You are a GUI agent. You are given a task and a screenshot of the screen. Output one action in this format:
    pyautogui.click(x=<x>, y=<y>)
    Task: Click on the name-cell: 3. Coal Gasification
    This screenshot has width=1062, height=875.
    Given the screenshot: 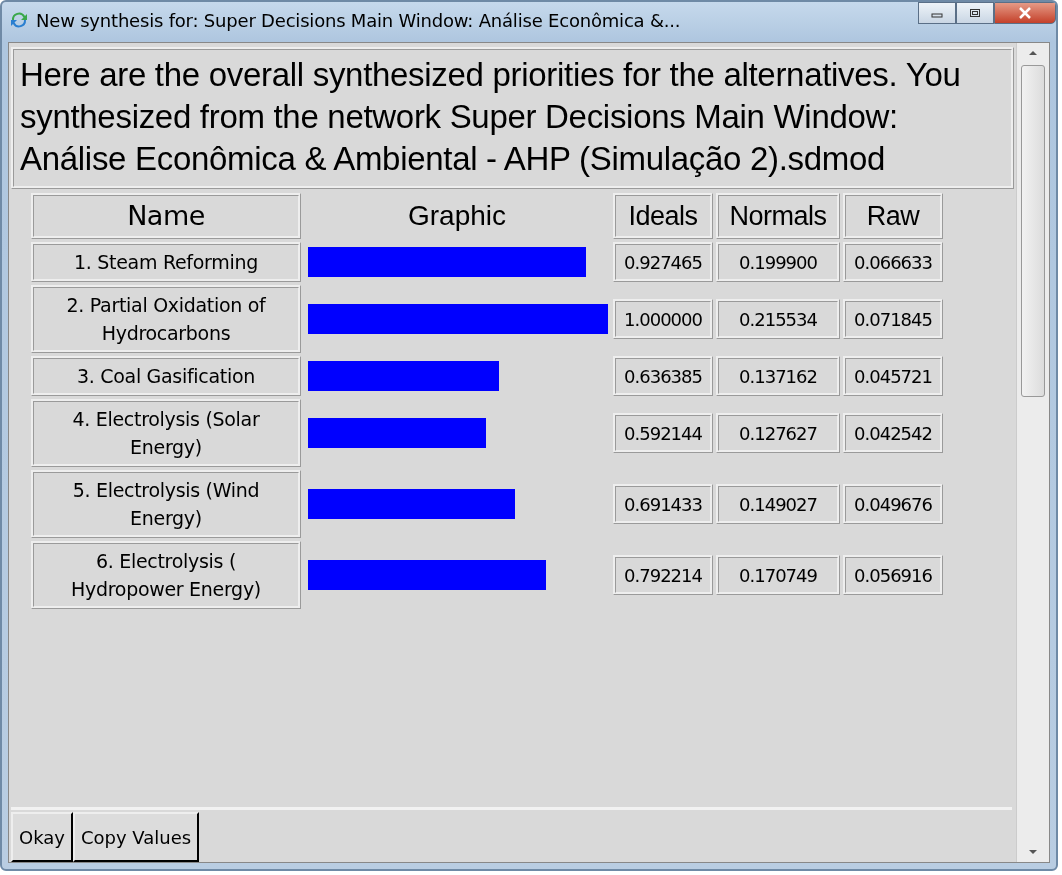 What is the action you would take?
    pyautogui.click(x=166, y=376)
    